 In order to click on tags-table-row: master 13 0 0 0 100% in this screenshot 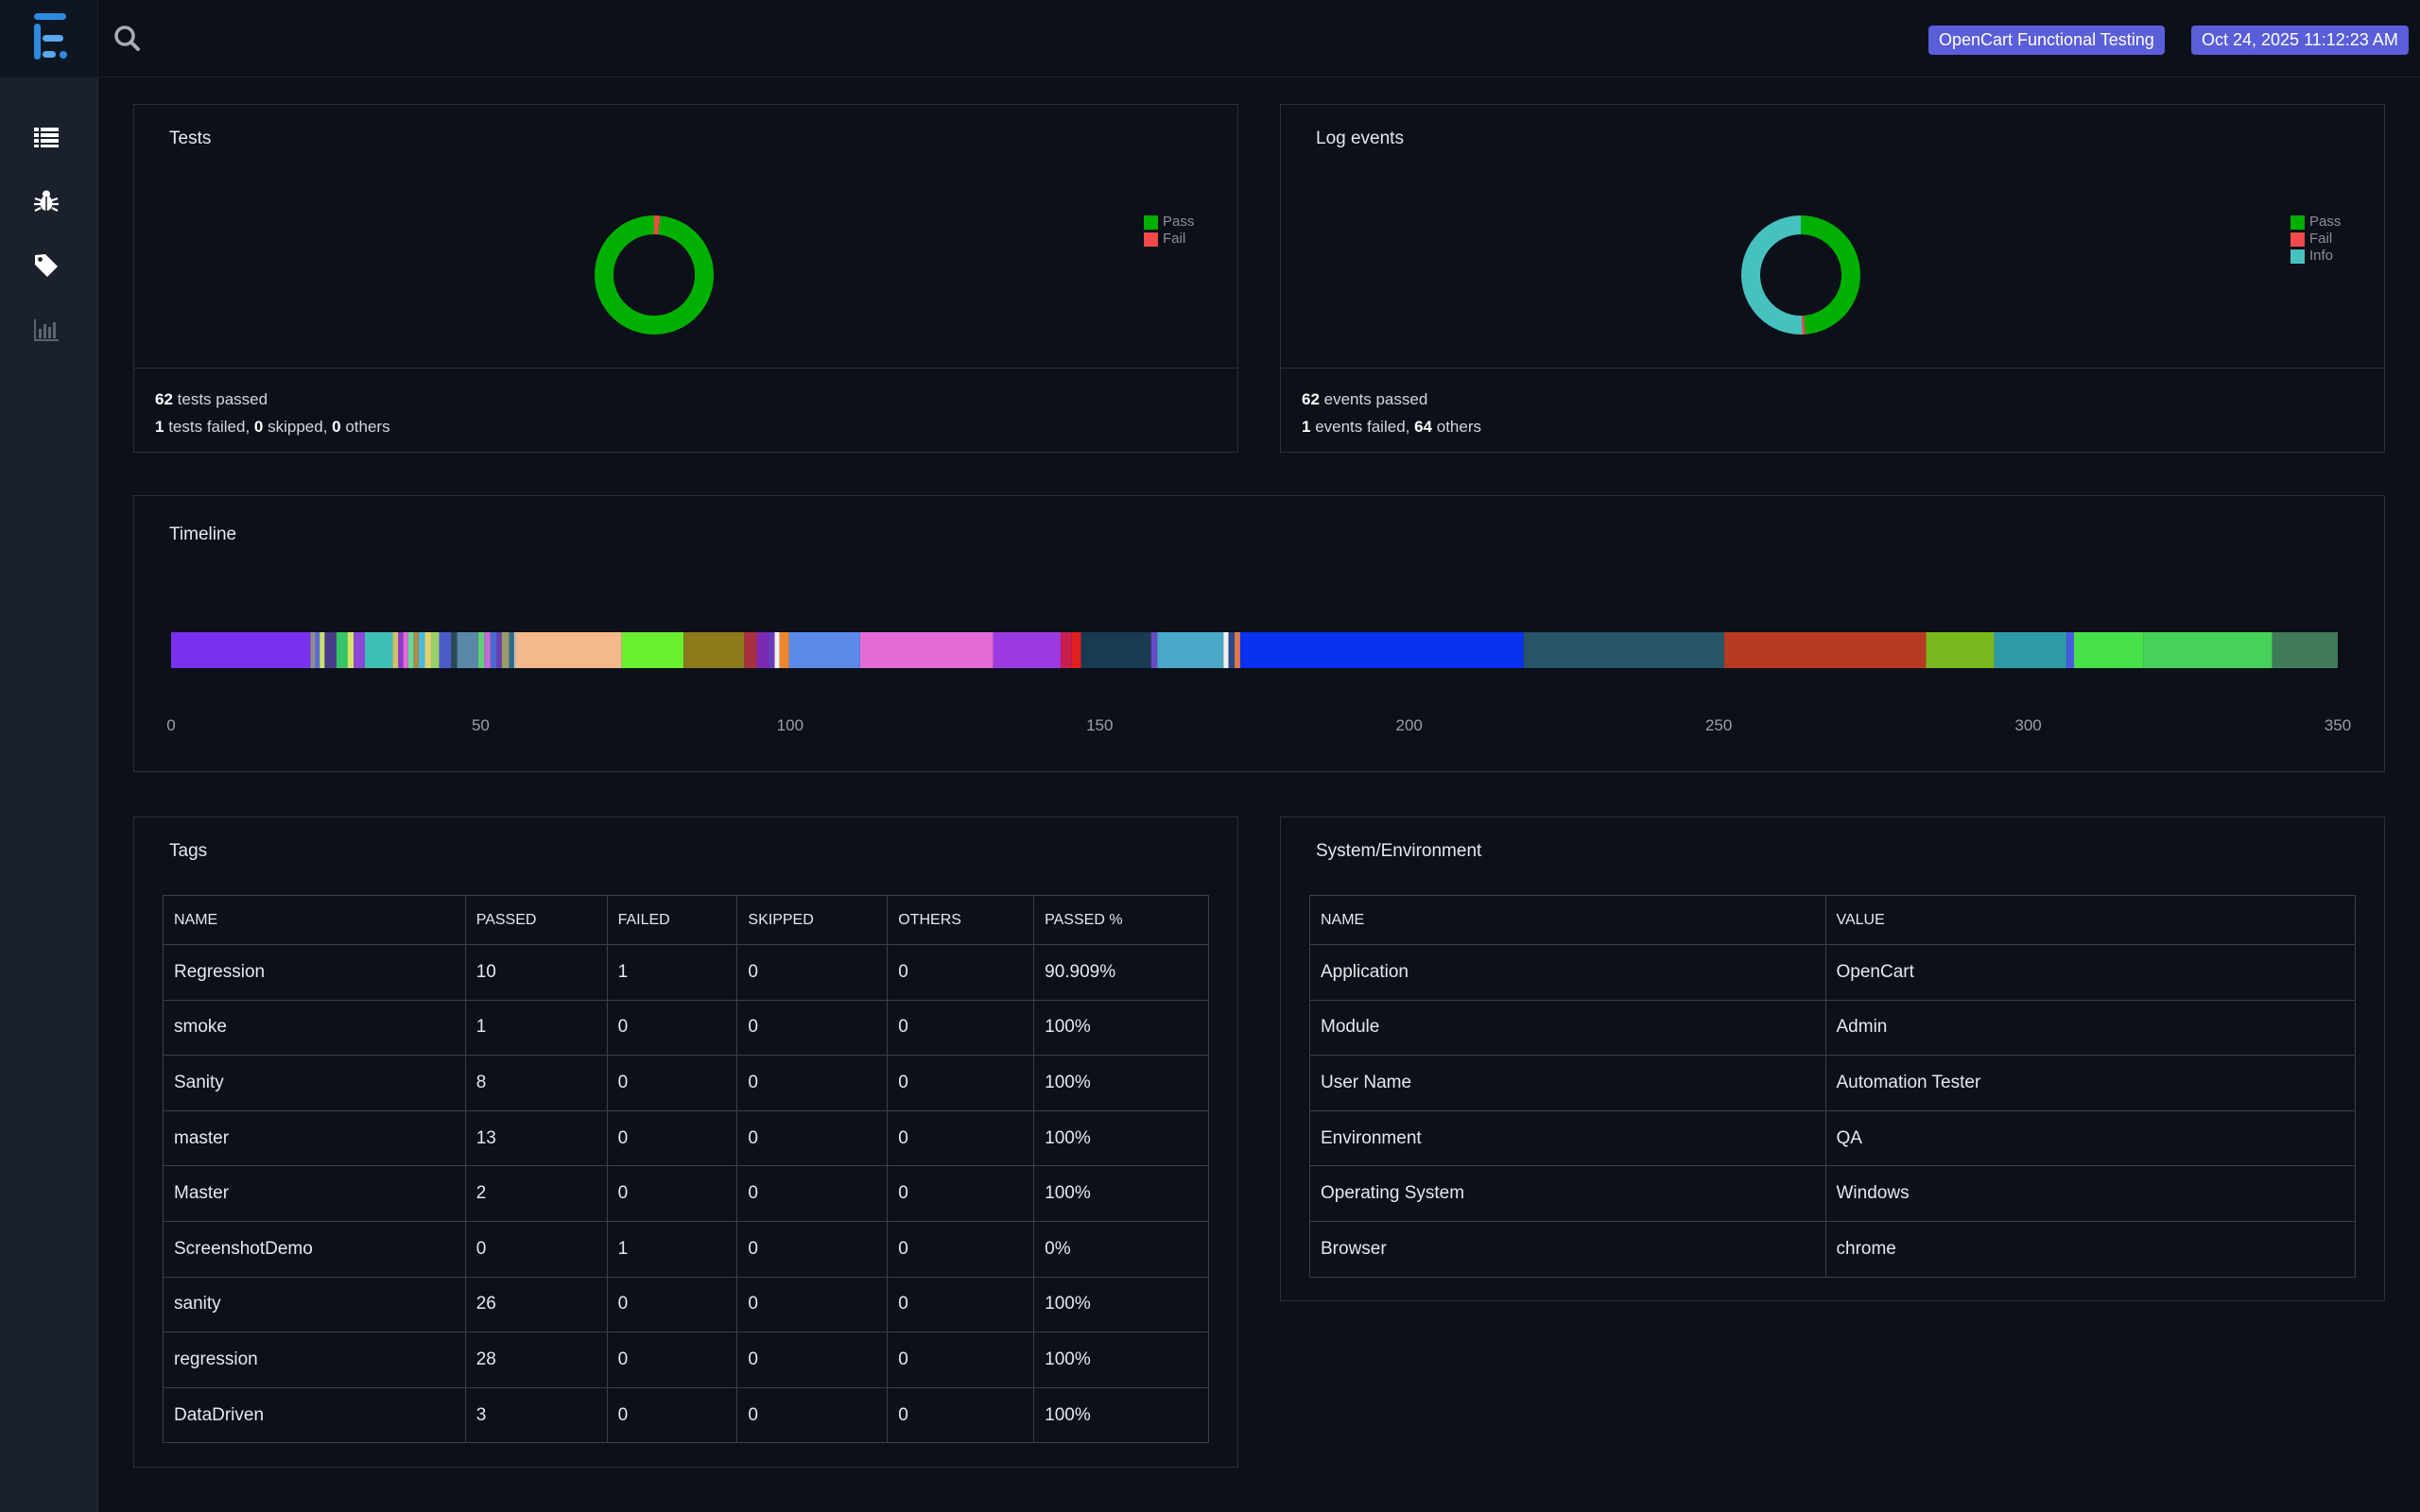, I will do `click(686, 1138)`.